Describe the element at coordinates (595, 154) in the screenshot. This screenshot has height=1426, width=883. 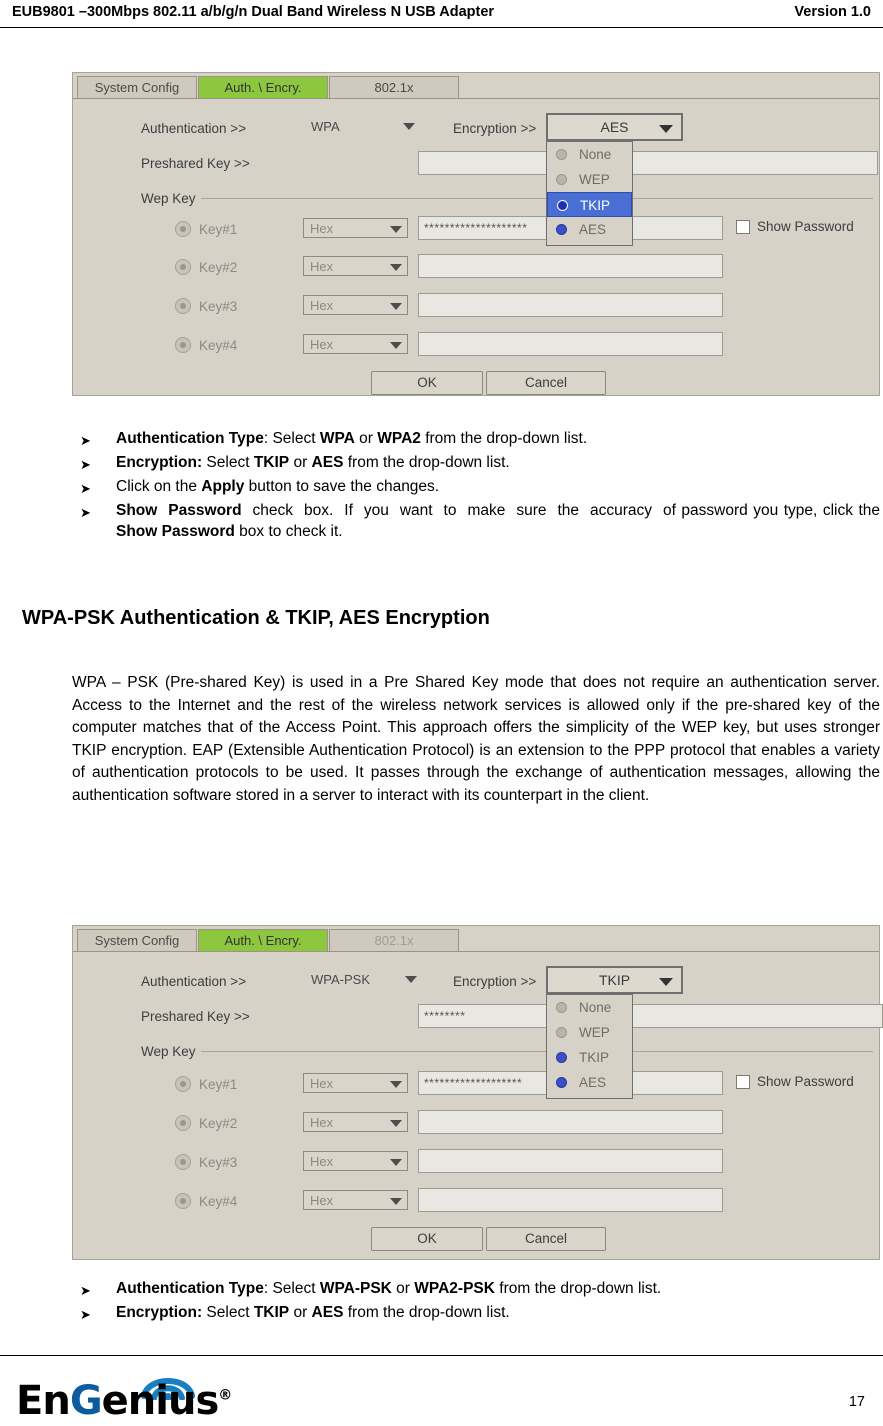
I see `option-label: None` at that location.